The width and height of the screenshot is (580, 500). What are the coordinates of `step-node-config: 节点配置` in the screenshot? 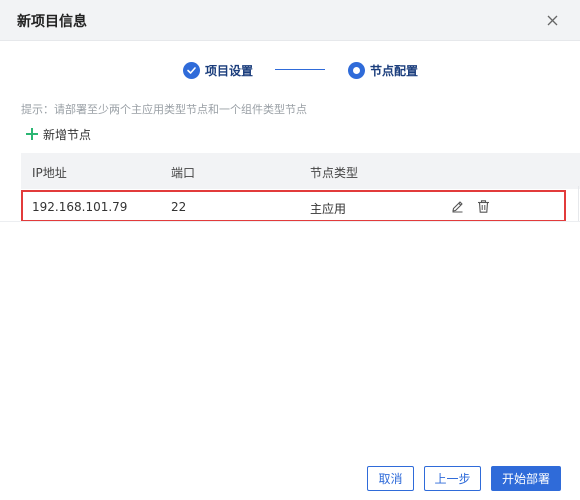 It's located at (383, 70).